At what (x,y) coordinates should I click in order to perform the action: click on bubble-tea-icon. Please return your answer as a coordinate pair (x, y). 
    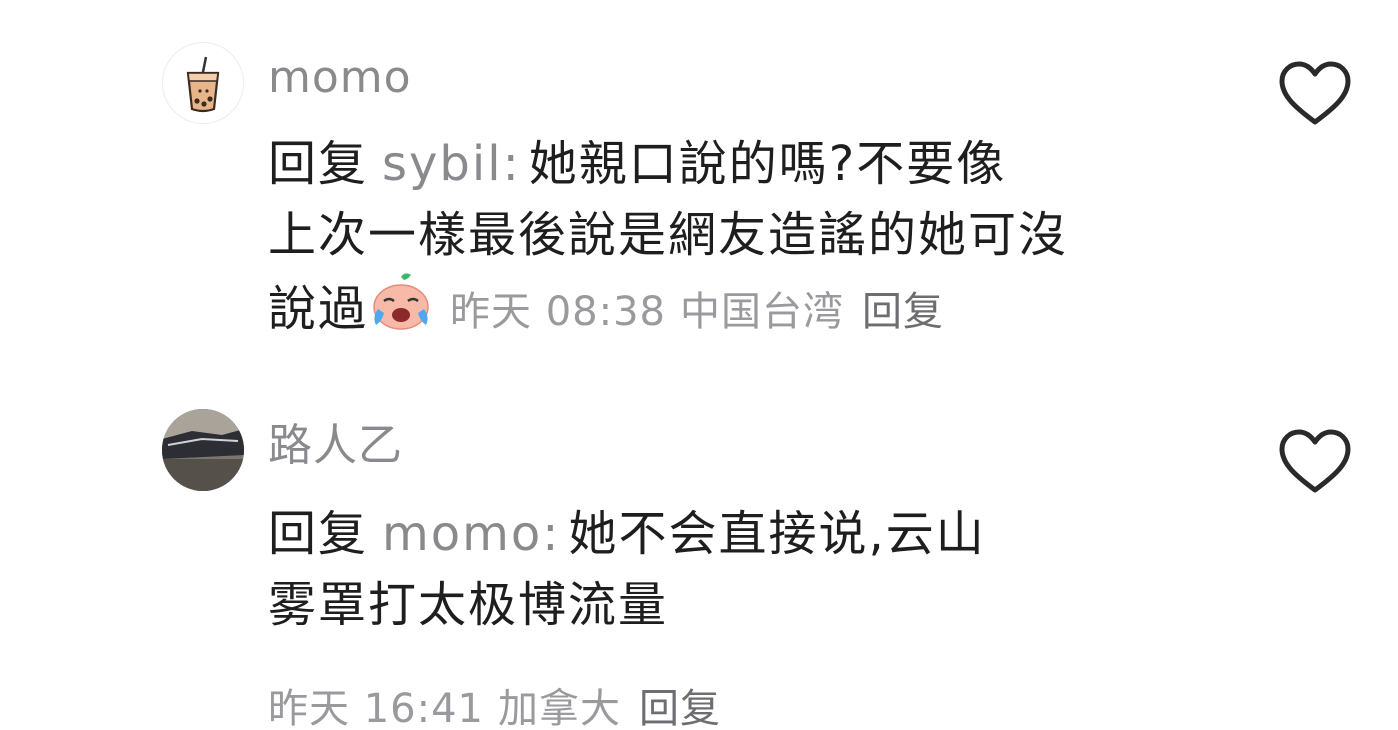
    Looking at the image, I should click on (203, 84).